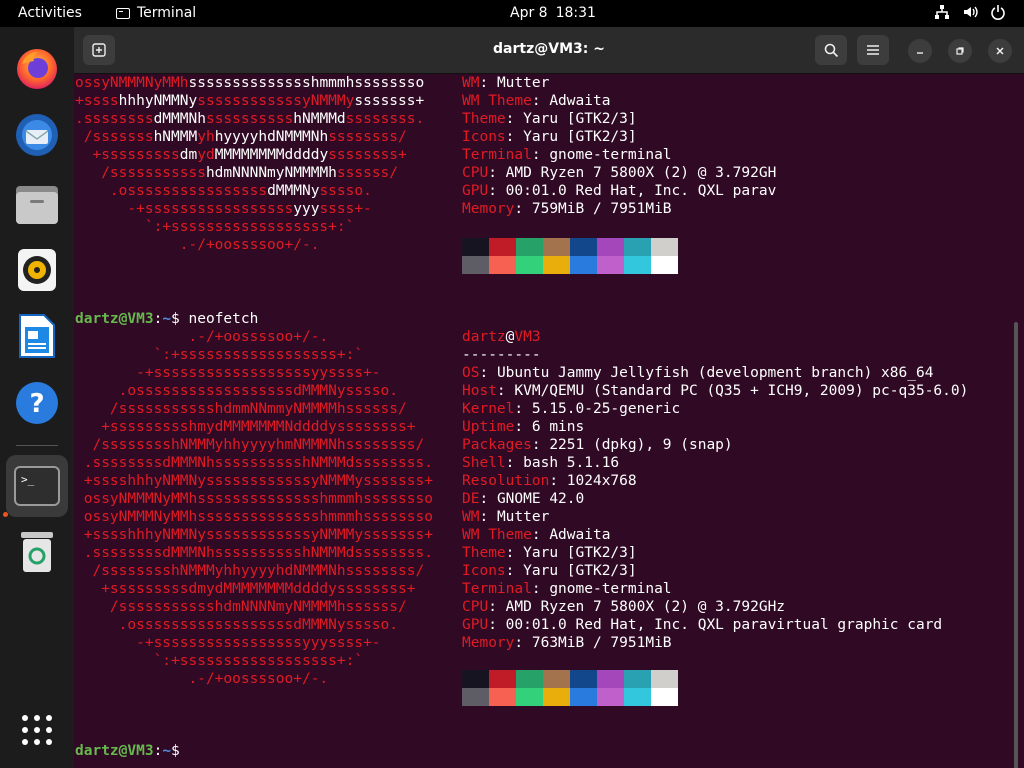 The width and height of the screenshot is (1024, 768). Describe the element at coordinates (580, 101) in the screenshot. I see `info-value: Adwaita` at that location.